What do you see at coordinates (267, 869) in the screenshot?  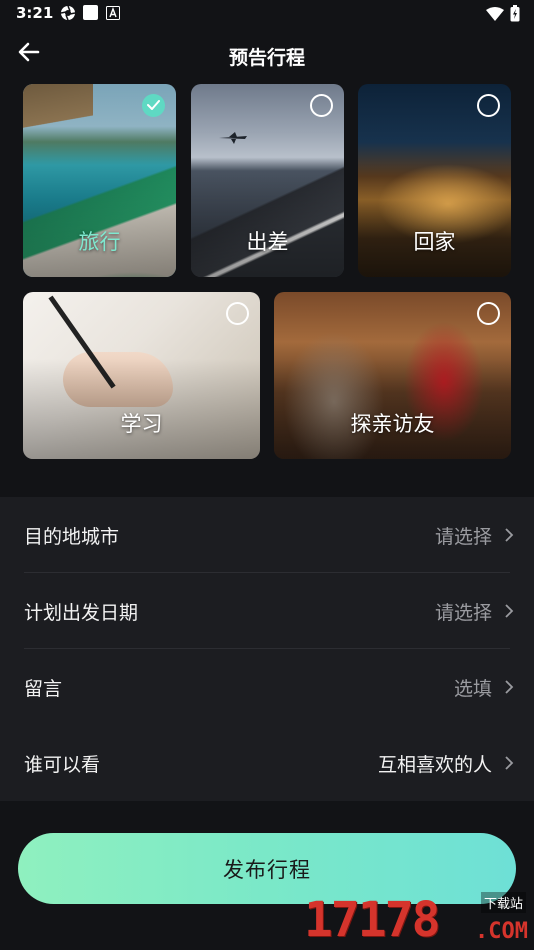 I see `publish-button-label: 发布行程` at bounding box center [267, 869].